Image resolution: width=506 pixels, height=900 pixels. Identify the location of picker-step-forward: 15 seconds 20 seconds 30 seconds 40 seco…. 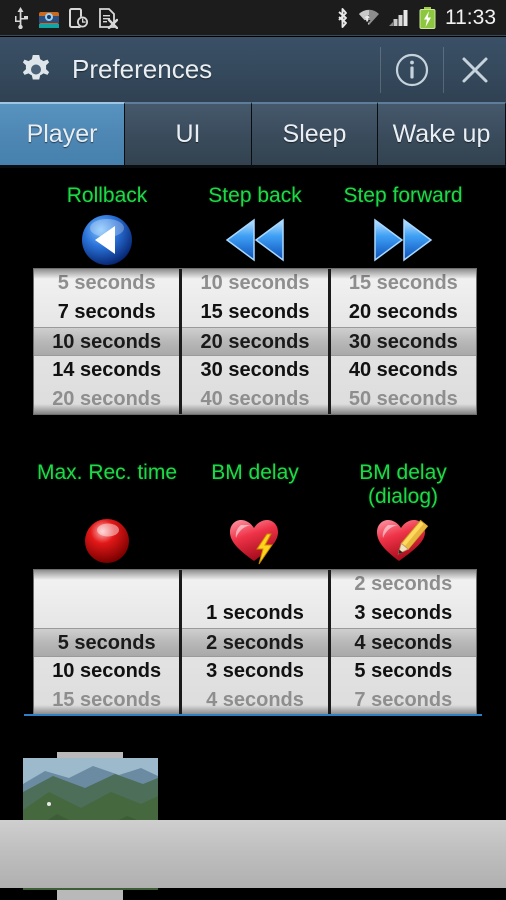
(403, 341).